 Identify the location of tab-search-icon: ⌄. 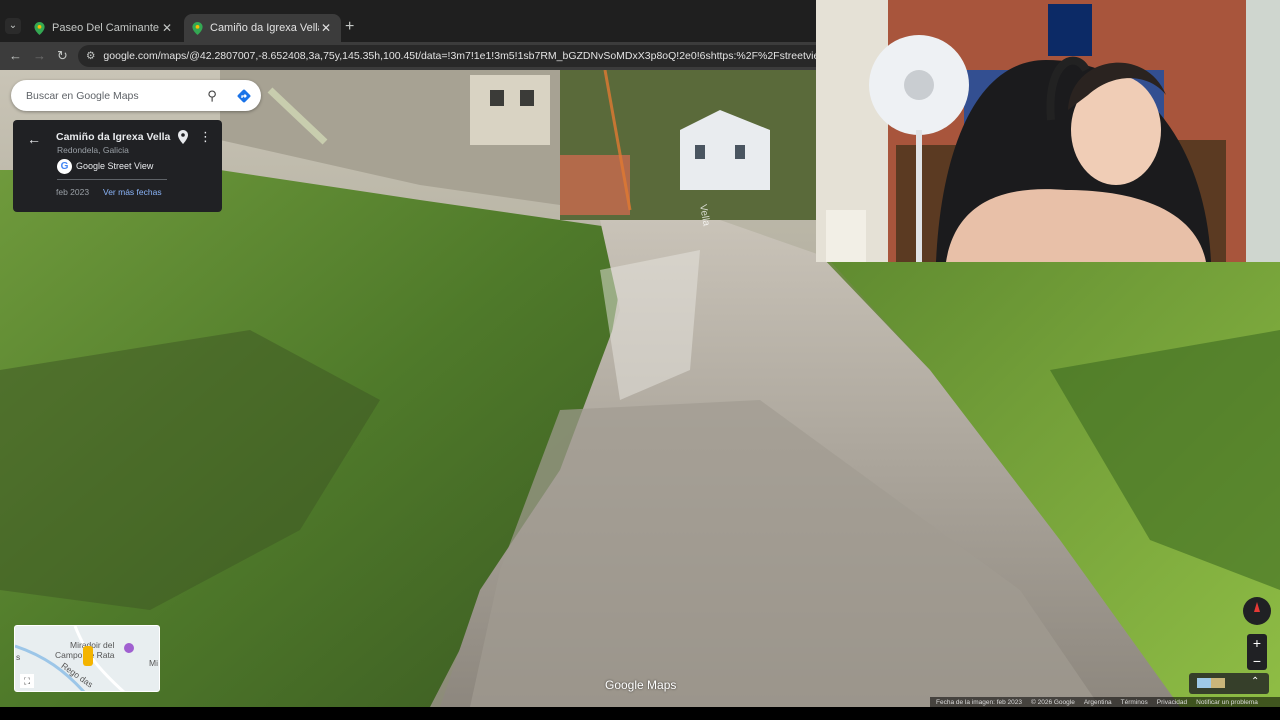
(13, 26).